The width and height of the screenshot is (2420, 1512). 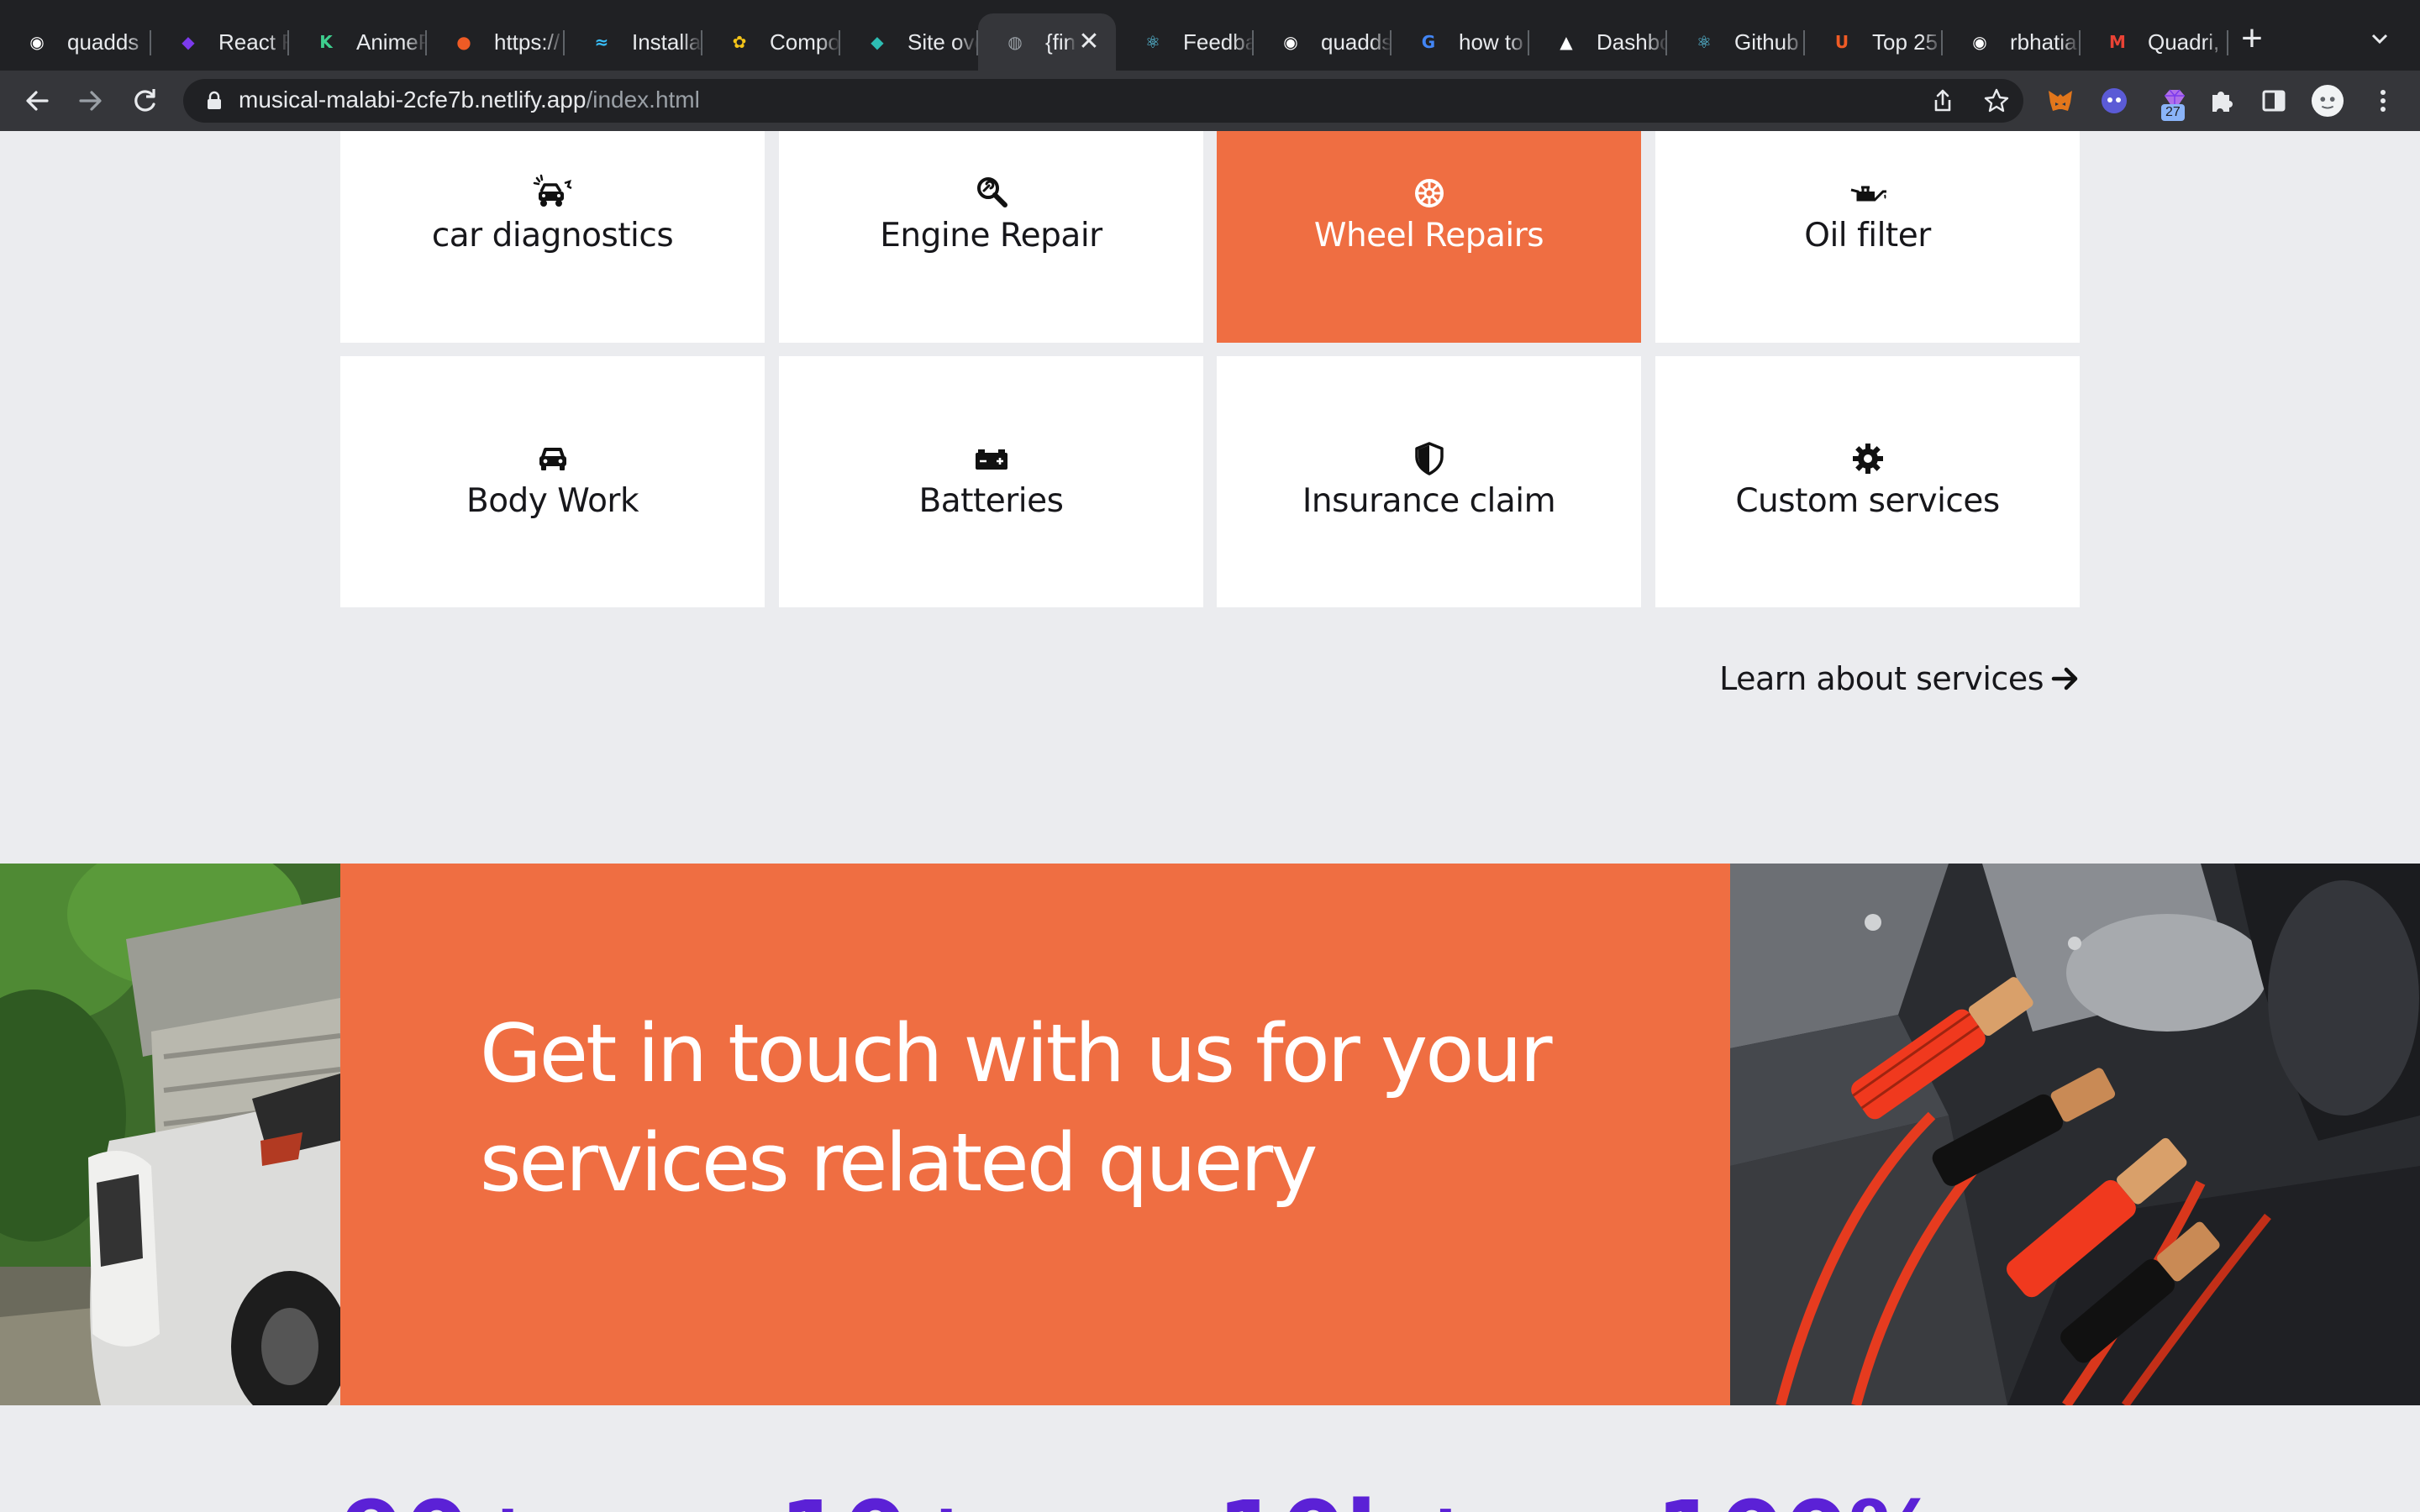 I want to click on browser-tab: ◉ rbhatia, so click(x=2012, y=42).